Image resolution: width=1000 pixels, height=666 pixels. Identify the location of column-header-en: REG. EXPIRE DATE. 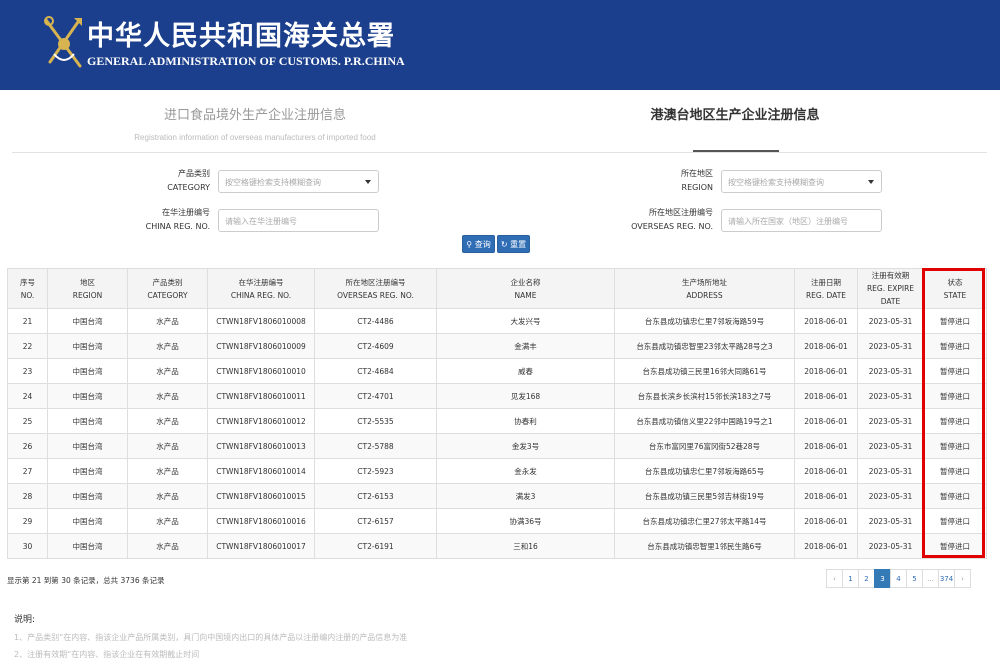
(890, 295).